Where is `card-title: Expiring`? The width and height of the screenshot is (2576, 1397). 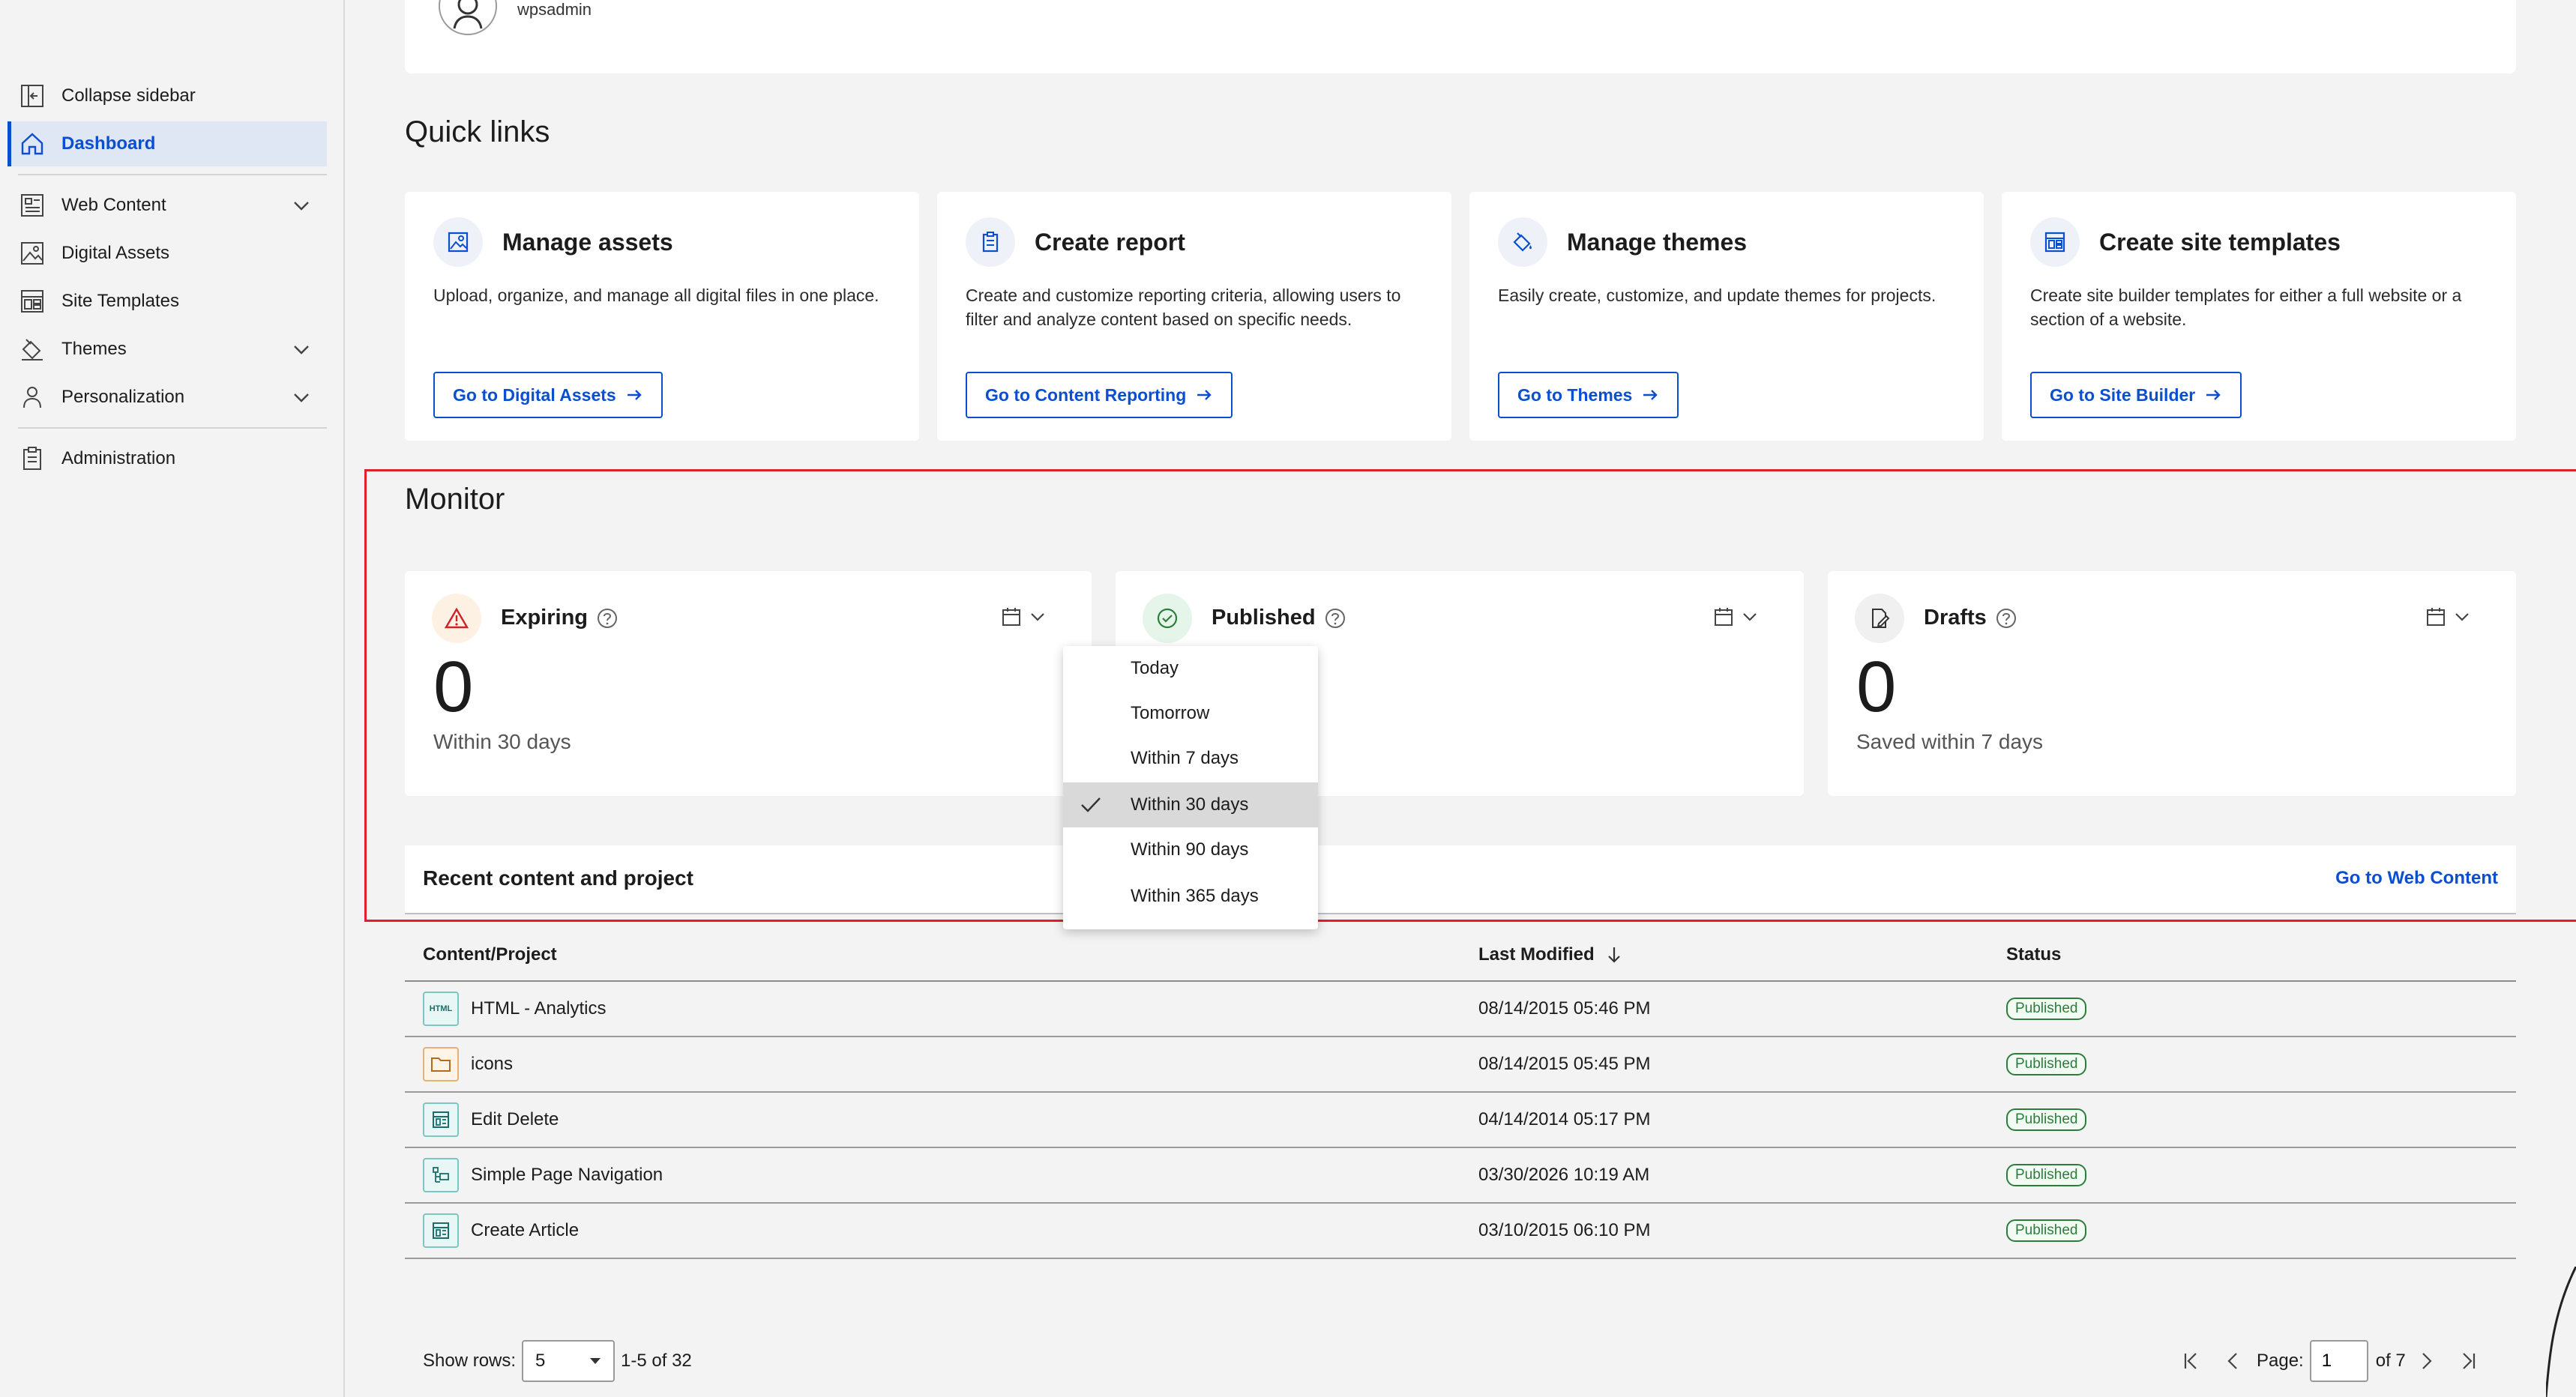 card-title: Expiring is located at coordinates (560, 618).